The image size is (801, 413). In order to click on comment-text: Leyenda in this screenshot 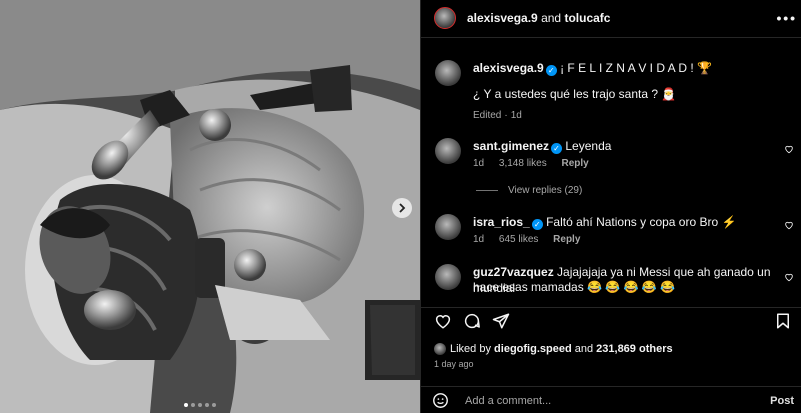, I will do `click(588, 146)`.